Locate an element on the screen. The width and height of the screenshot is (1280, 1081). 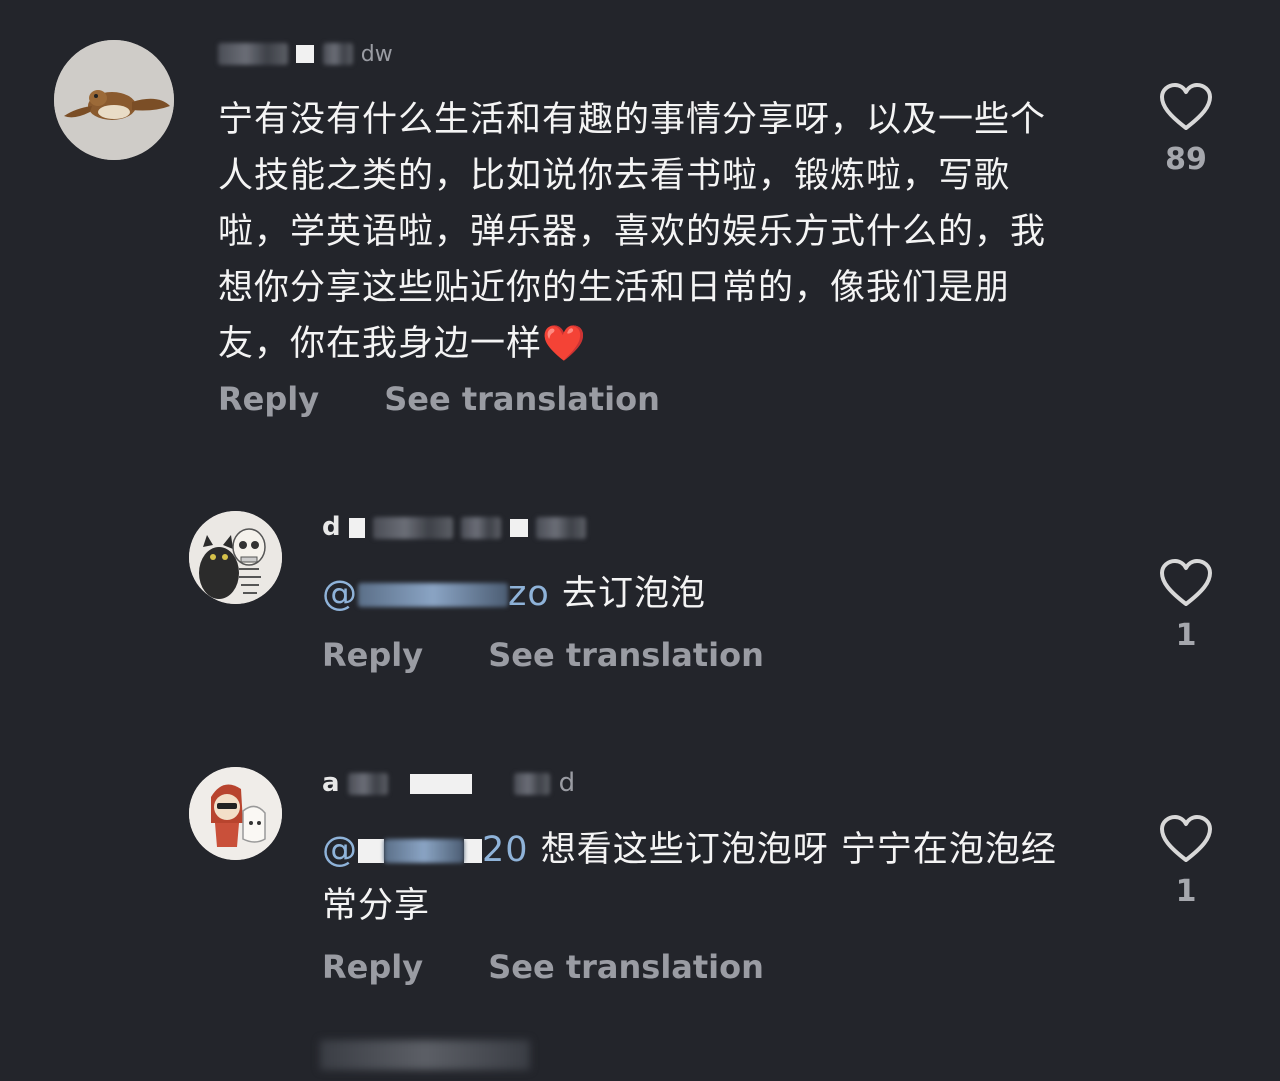
mention-tail: 20 is located at coordinates (505, 850).